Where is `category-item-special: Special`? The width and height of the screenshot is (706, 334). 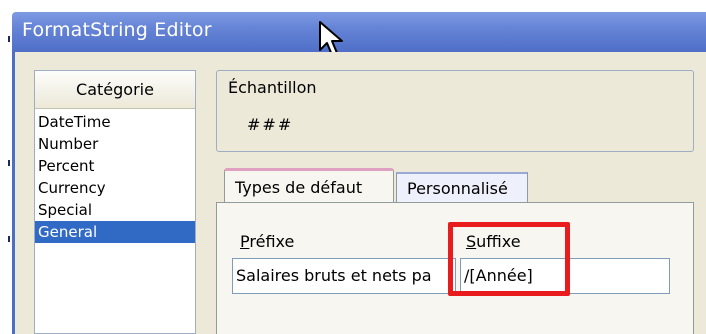 category-item-special: Special is located at coordinates (115, 210).